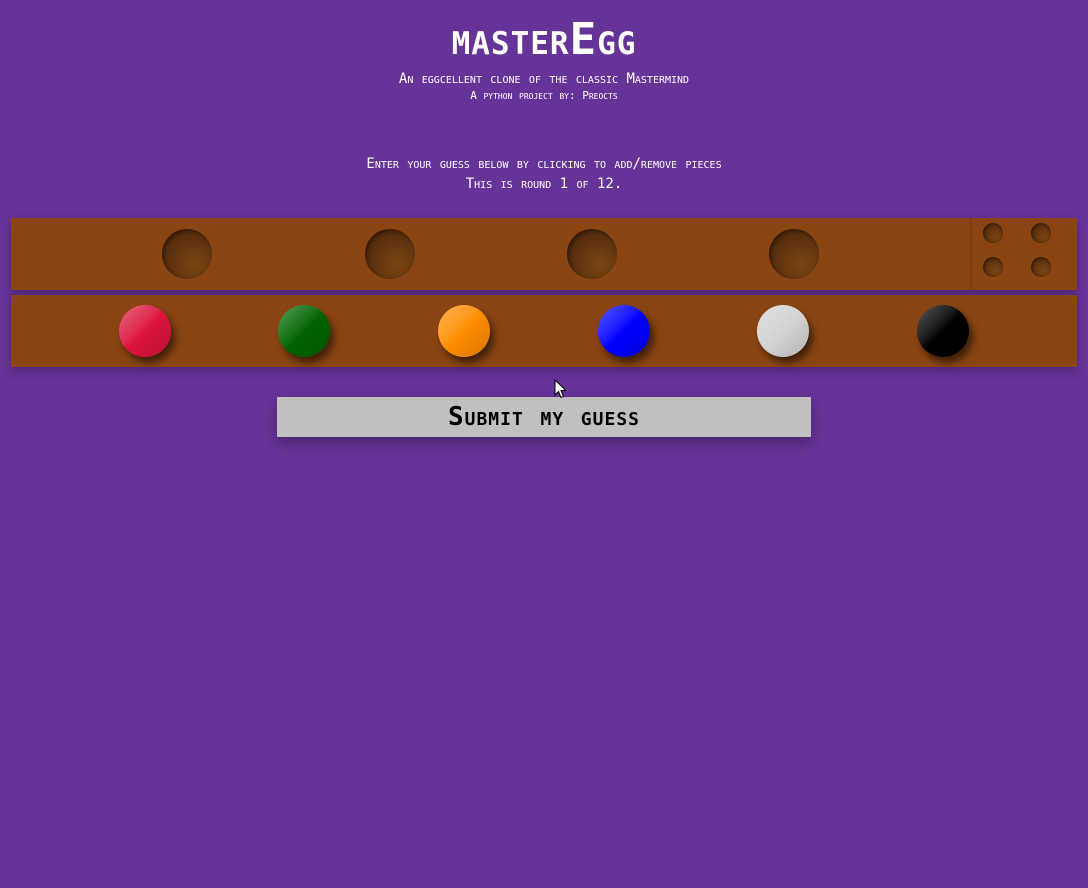  I want to click on red-peg, so click(145, 331).